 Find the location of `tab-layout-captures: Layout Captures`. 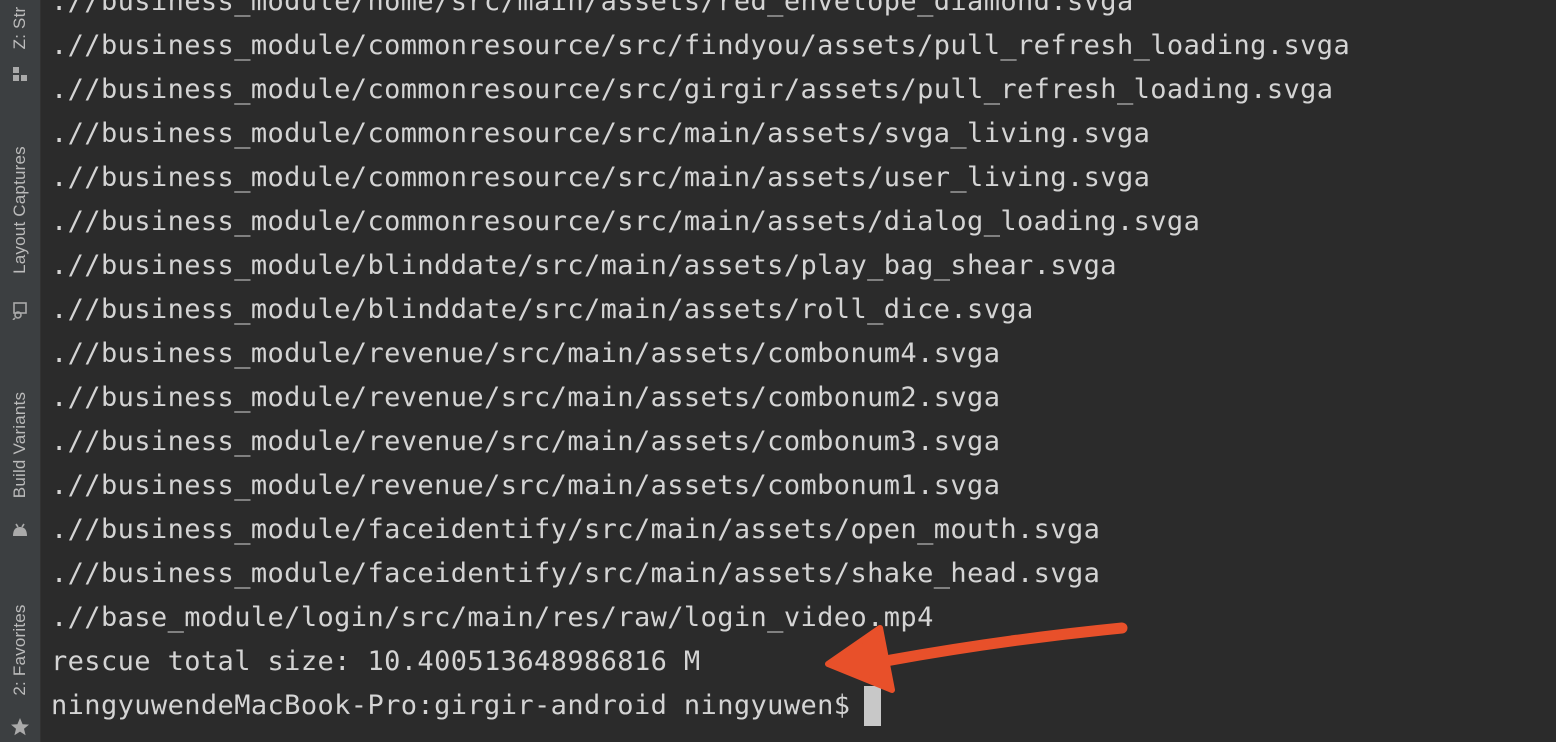

tab-layout-captures: Layout Captures is located at coordinates (20, 225).